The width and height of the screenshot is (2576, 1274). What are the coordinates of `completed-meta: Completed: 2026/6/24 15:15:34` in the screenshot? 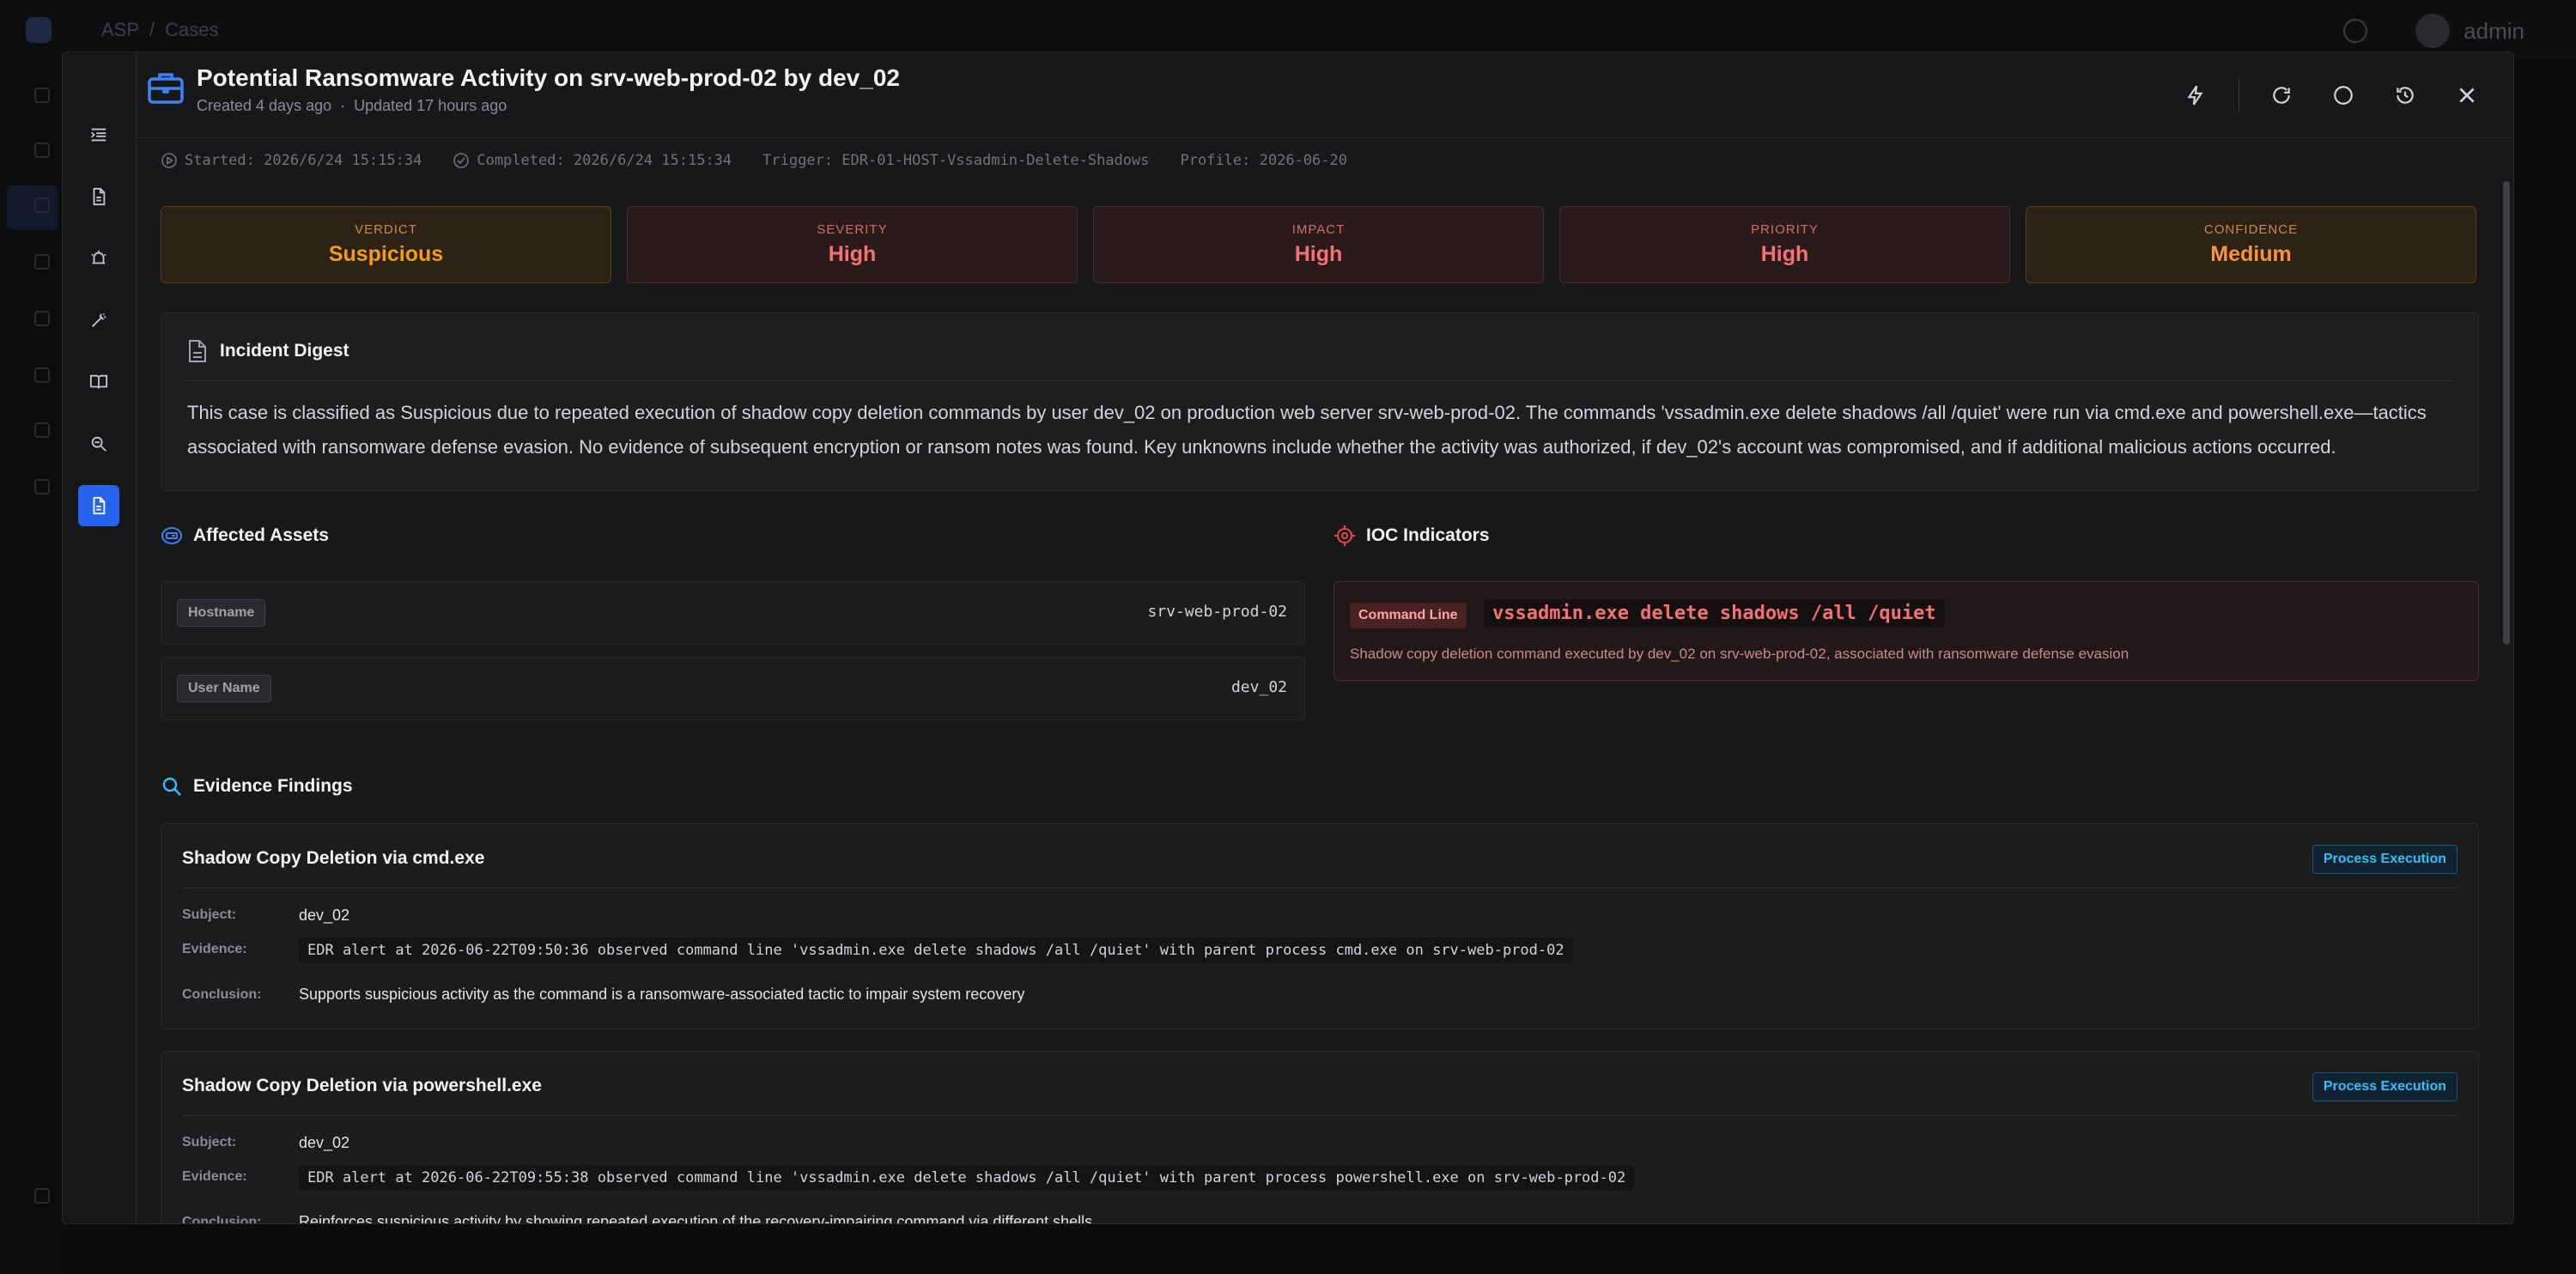 It's located at (592, 161).